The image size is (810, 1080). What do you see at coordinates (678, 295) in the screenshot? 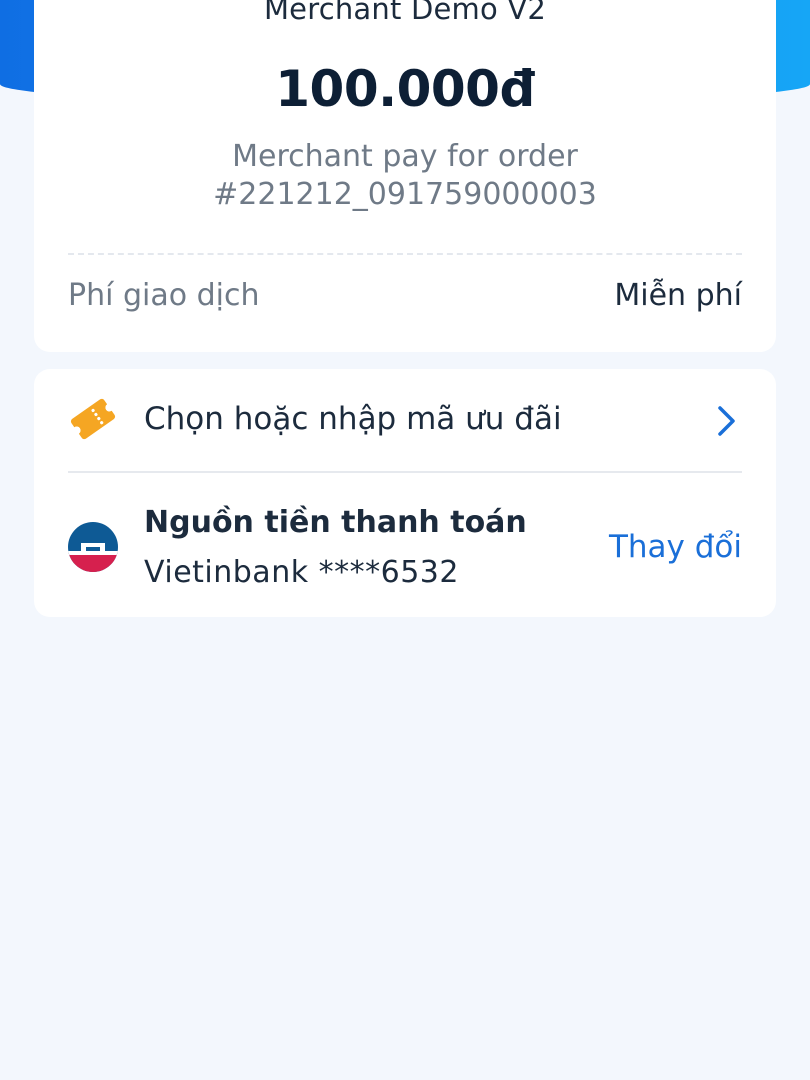
I see `fee-value: Miễn phí` at bounding box center [678, 295].